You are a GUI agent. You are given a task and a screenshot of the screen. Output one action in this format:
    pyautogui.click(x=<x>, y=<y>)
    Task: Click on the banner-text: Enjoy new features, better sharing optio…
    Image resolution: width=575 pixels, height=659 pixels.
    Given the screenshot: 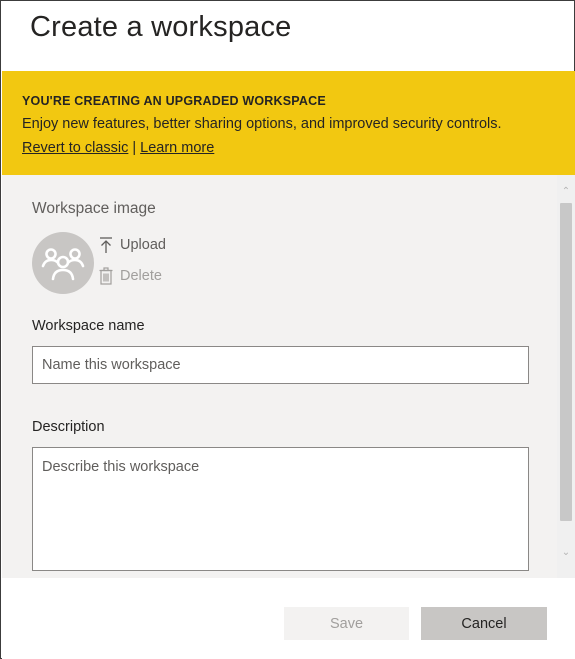 What is the action you would take?
    pyautogui.click(x=262, y=124)
    